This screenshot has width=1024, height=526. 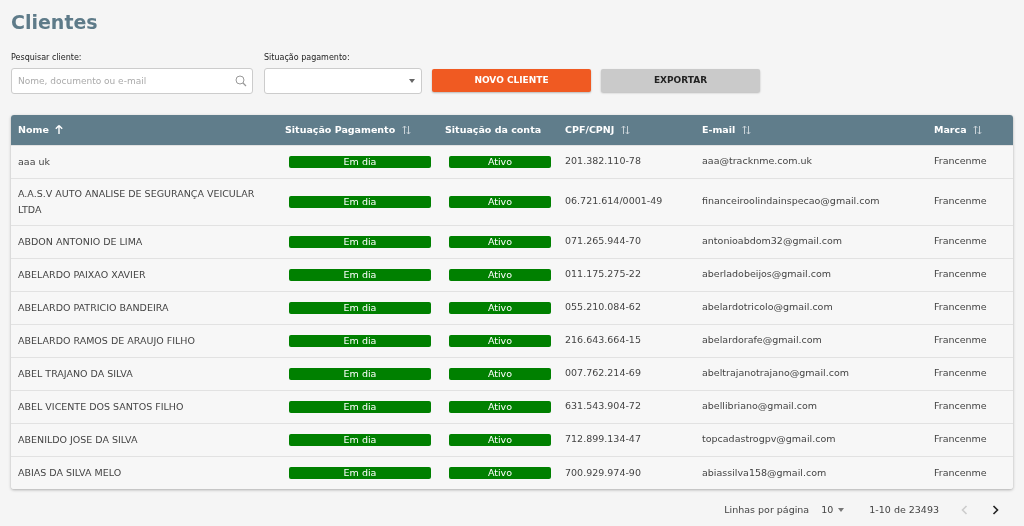 What do you see at coordinates (76, 373) in the screenshot?
I see `client-name: ABEL TRAJANO DA SILVA` at bounding box center [76, 373].